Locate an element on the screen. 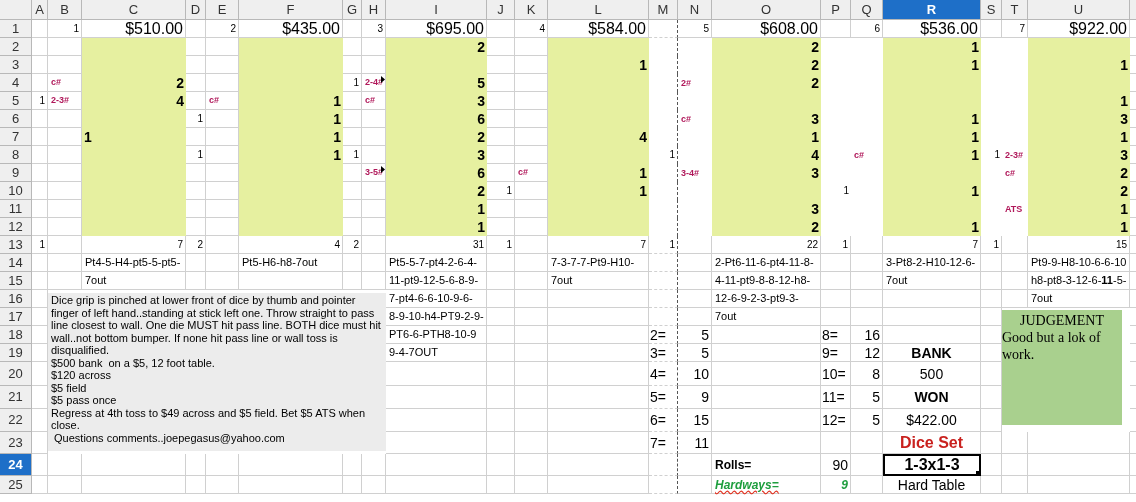  column-header: H is located at coordinates (374, 10).